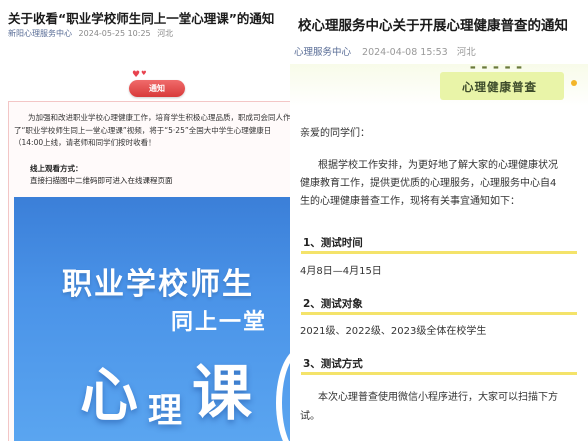  What do you see at coordinates (40, 33) in the screenshot?
I see `account-name: 新阳心理服务中心` at bounding box center [40, 33].